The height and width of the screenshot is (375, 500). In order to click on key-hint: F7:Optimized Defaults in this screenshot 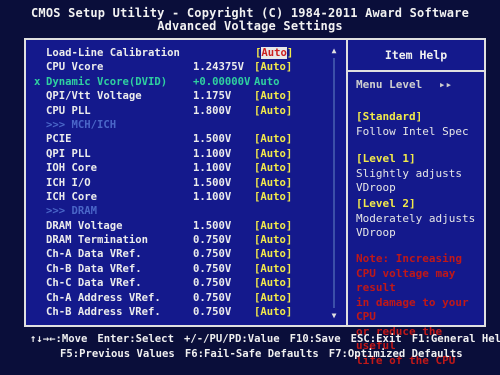, I will do `click(395, 354)`.